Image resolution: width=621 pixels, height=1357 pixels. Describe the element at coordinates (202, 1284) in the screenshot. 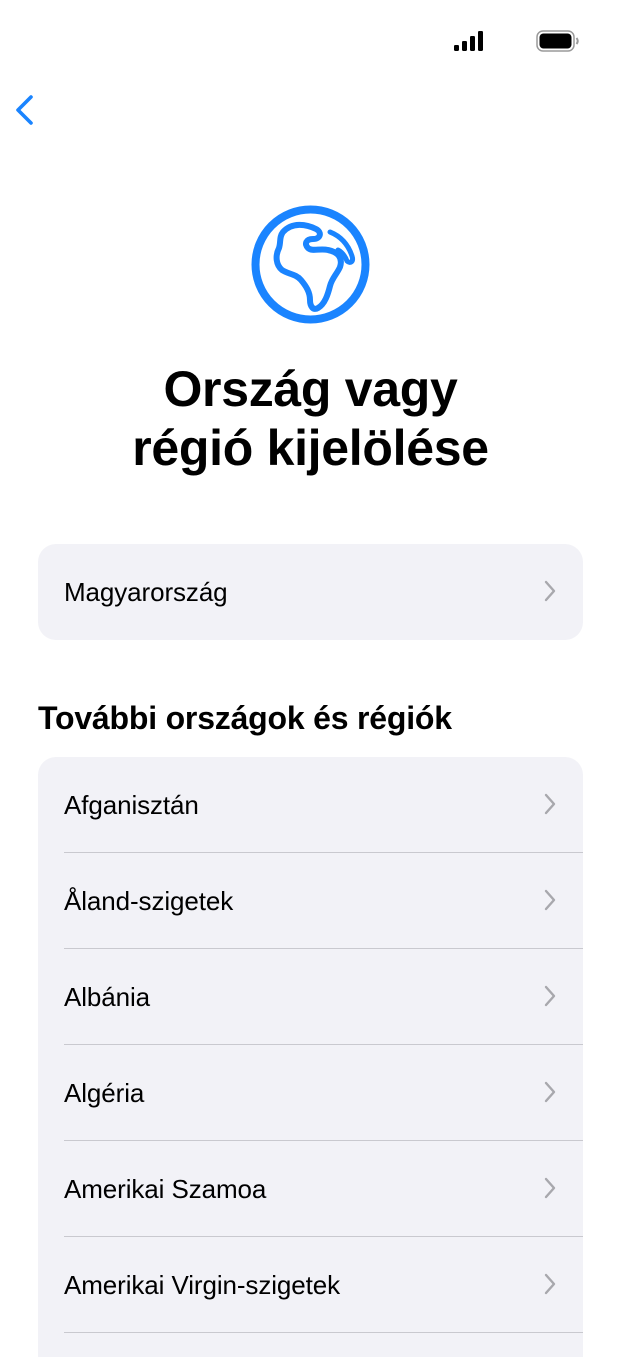

I see `country-label: Amerikai Virgin-szigetek` at that location.